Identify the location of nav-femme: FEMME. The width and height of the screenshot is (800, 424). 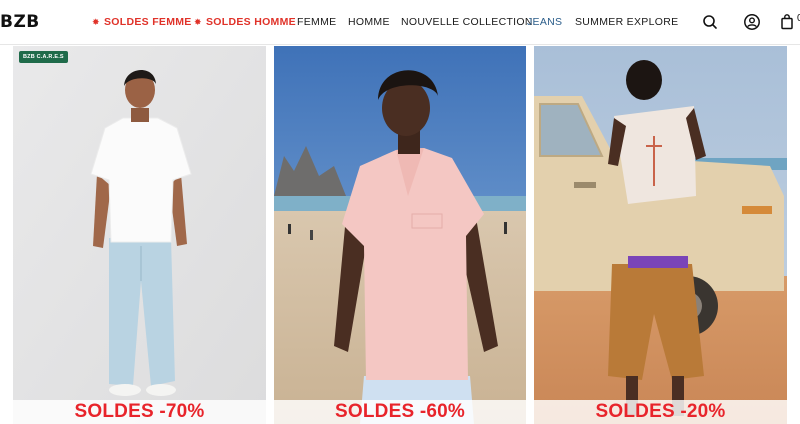
(316, 22).